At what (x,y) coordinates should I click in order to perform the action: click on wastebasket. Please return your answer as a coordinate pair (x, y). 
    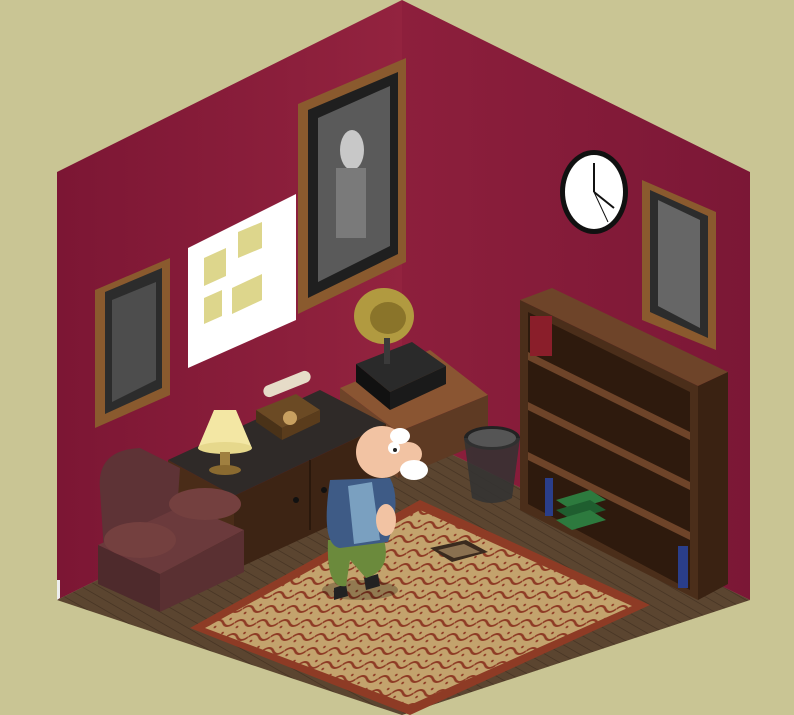
    Looking at the image, I should click on (492, 464).